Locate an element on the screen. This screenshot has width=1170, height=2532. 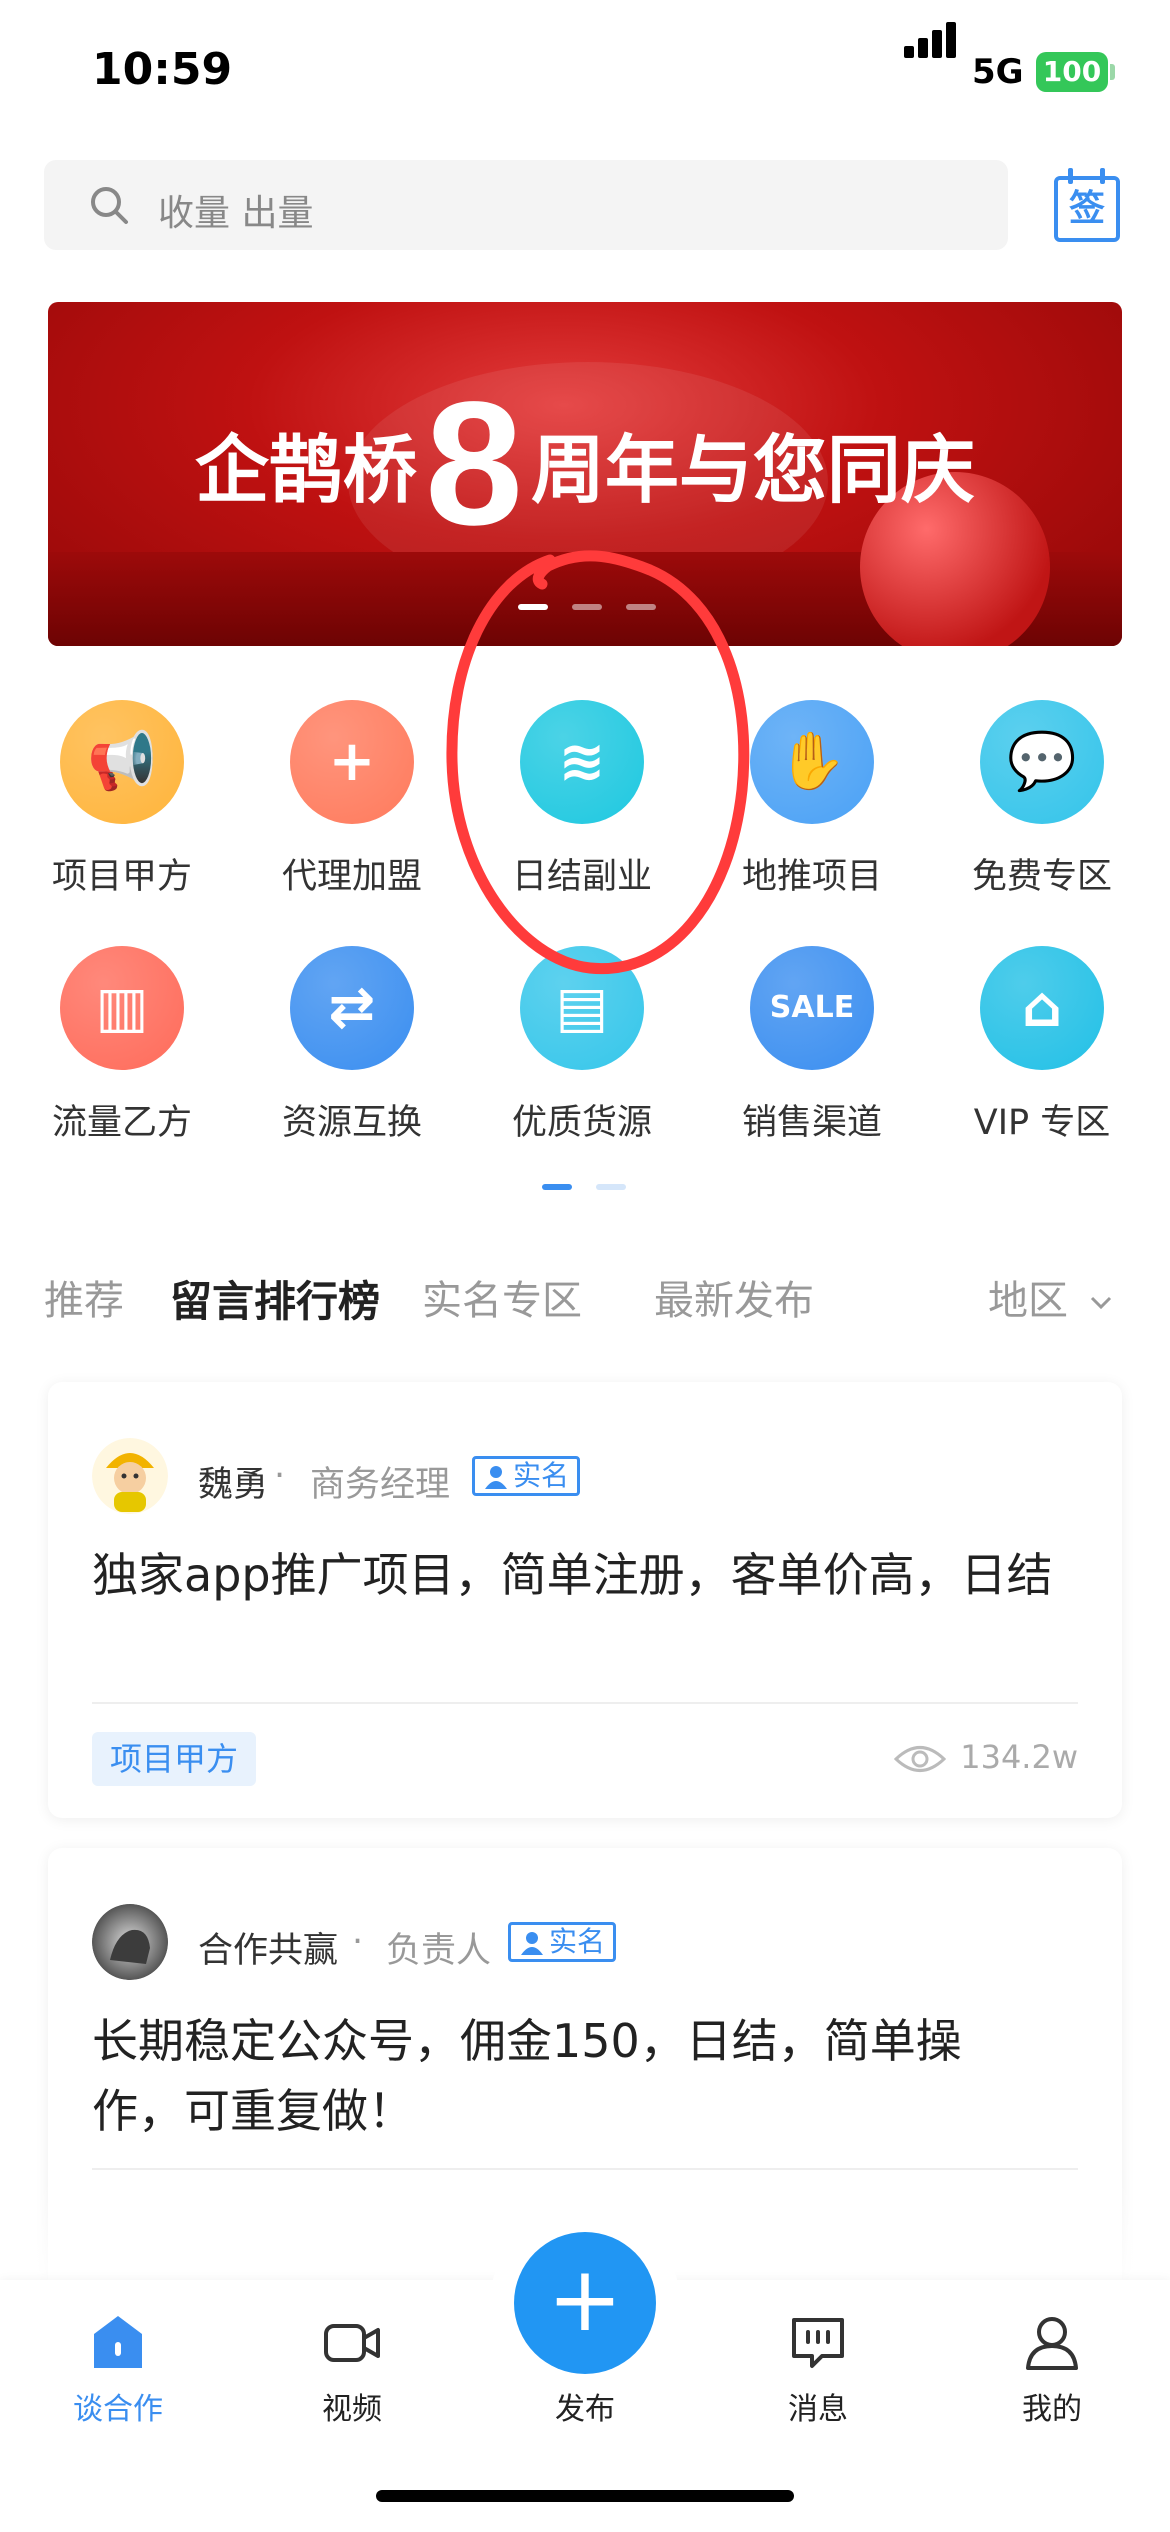
category-label: 销售渠道 is located at coordinates (811, 1123).